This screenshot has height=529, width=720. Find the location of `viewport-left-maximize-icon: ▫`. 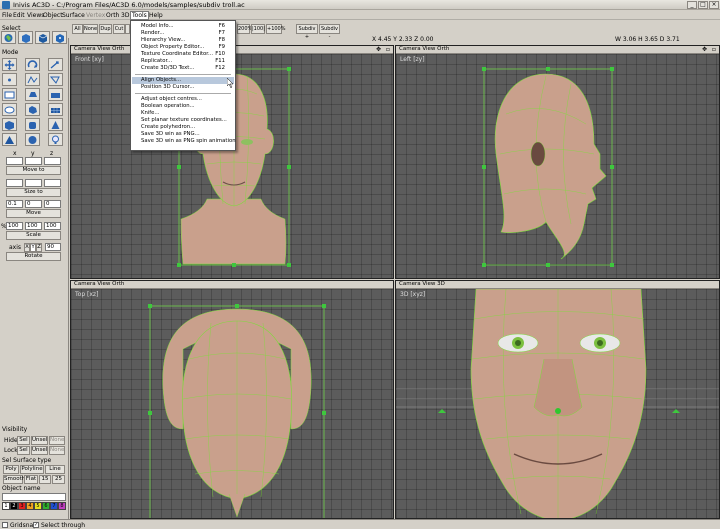

viewport-left-maximize-icon: ▫ is located at coordinates (714, 49).